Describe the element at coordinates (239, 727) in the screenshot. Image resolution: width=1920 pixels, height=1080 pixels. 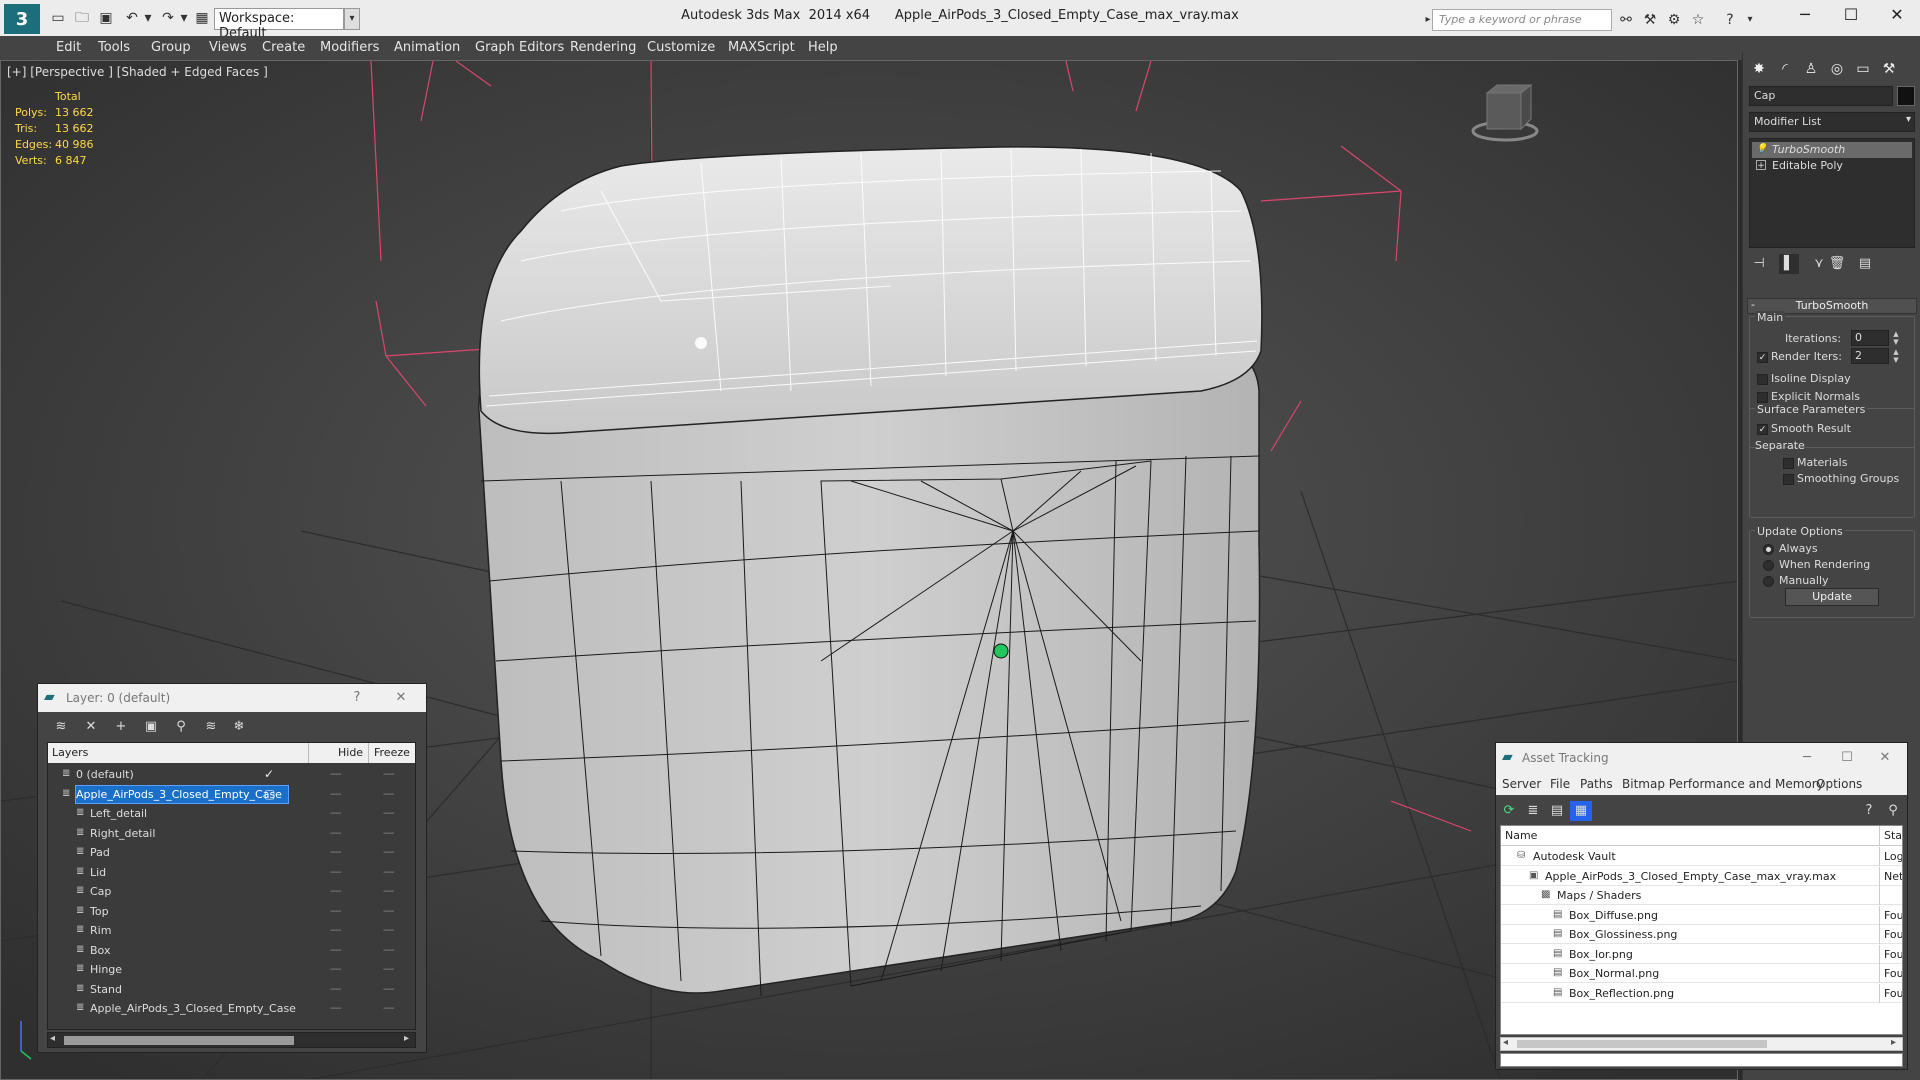
I see `freeze-all-layers-icon: ❄` at that location.